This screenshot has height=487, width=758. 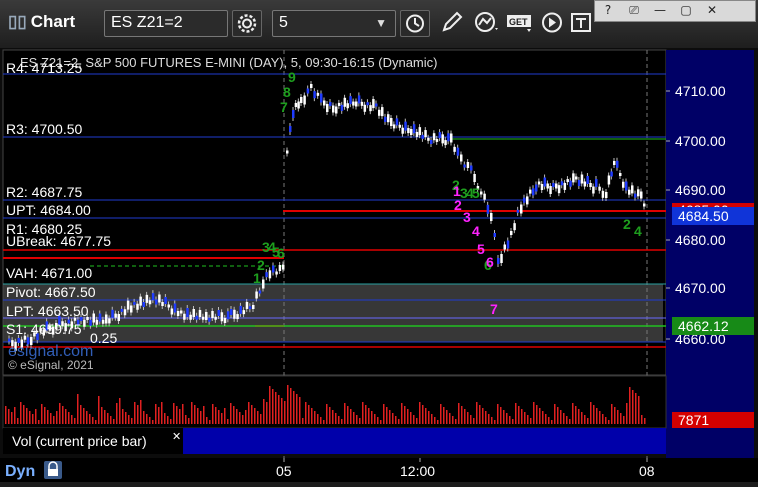 What do you see at coordinates (458, 205) in the screenshot?
I see `seq-magenta: 2` at bounding box center [458, 205].